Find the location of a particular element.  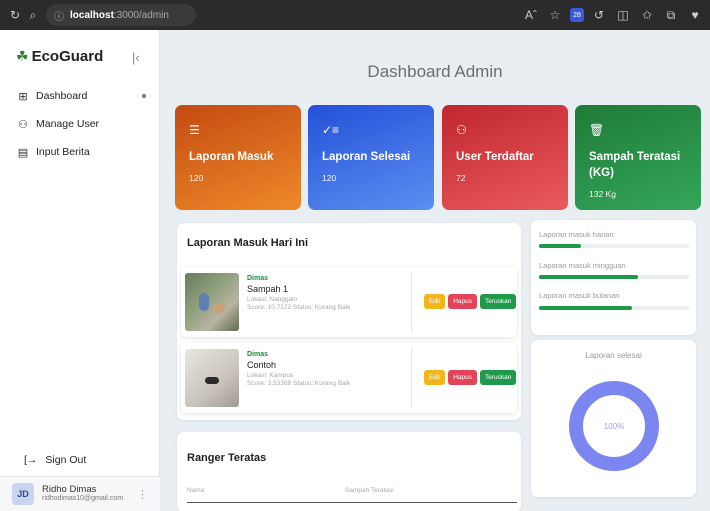

active-indicator is located at coordinates (144, 96).